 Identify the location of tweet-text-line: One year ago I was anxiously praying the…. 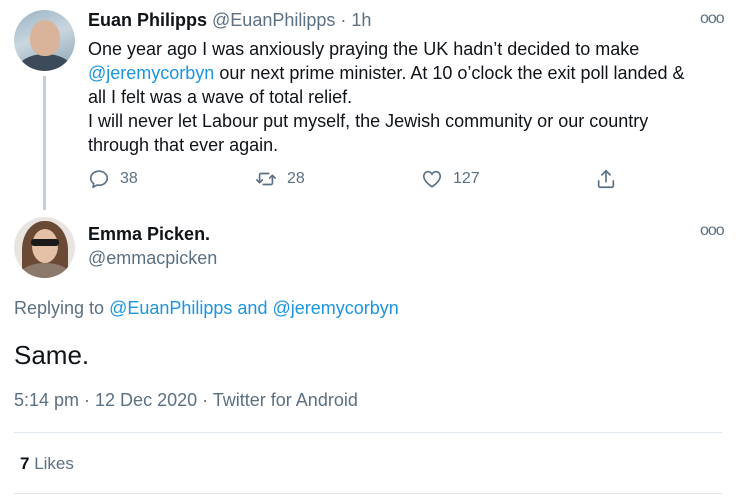
(364, 49).